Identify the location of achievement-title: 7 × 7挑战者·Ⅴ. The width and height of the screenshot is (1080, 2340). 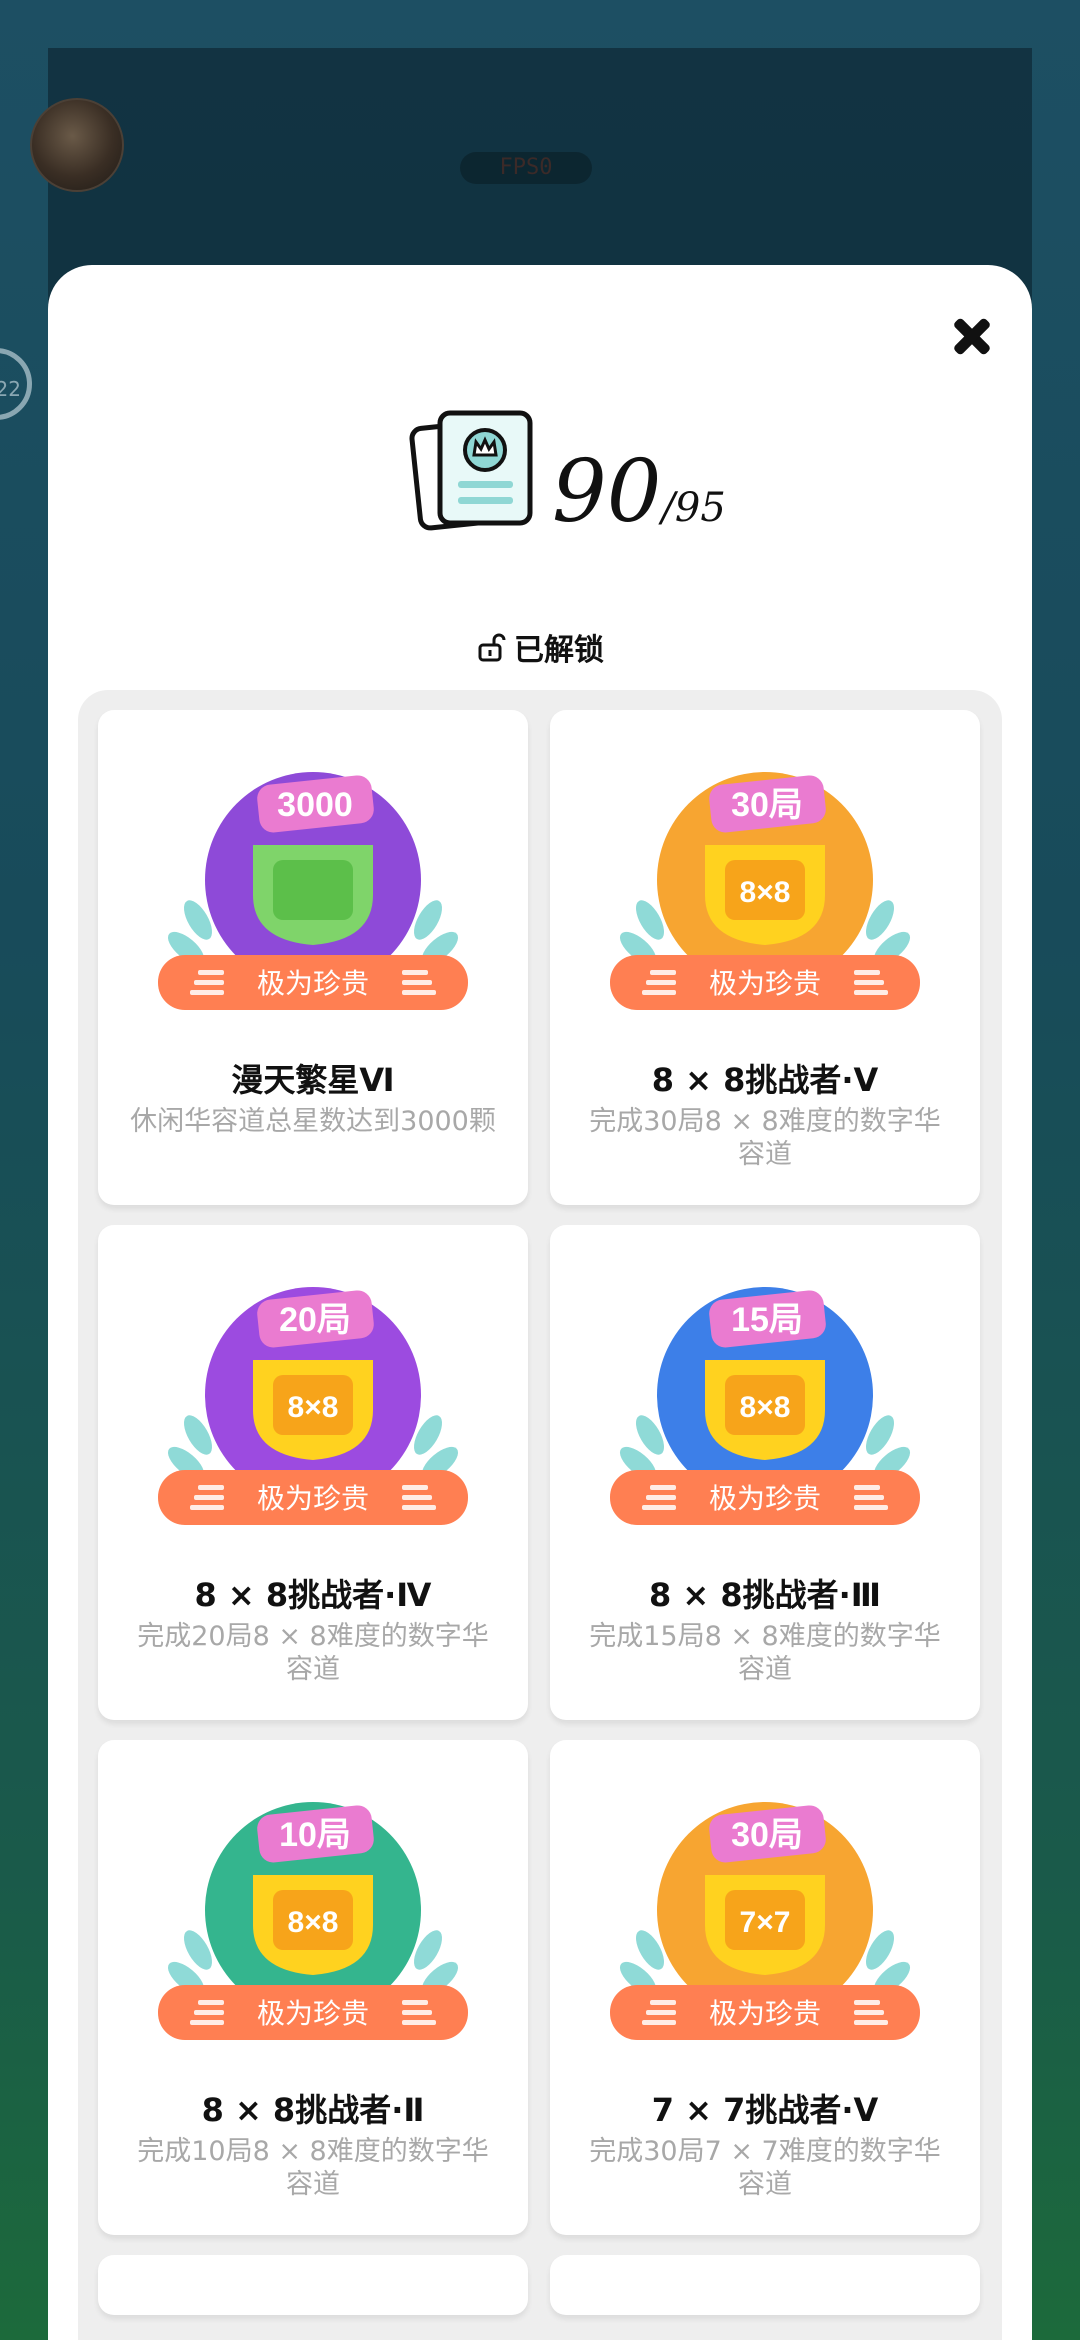
(765, 2110).